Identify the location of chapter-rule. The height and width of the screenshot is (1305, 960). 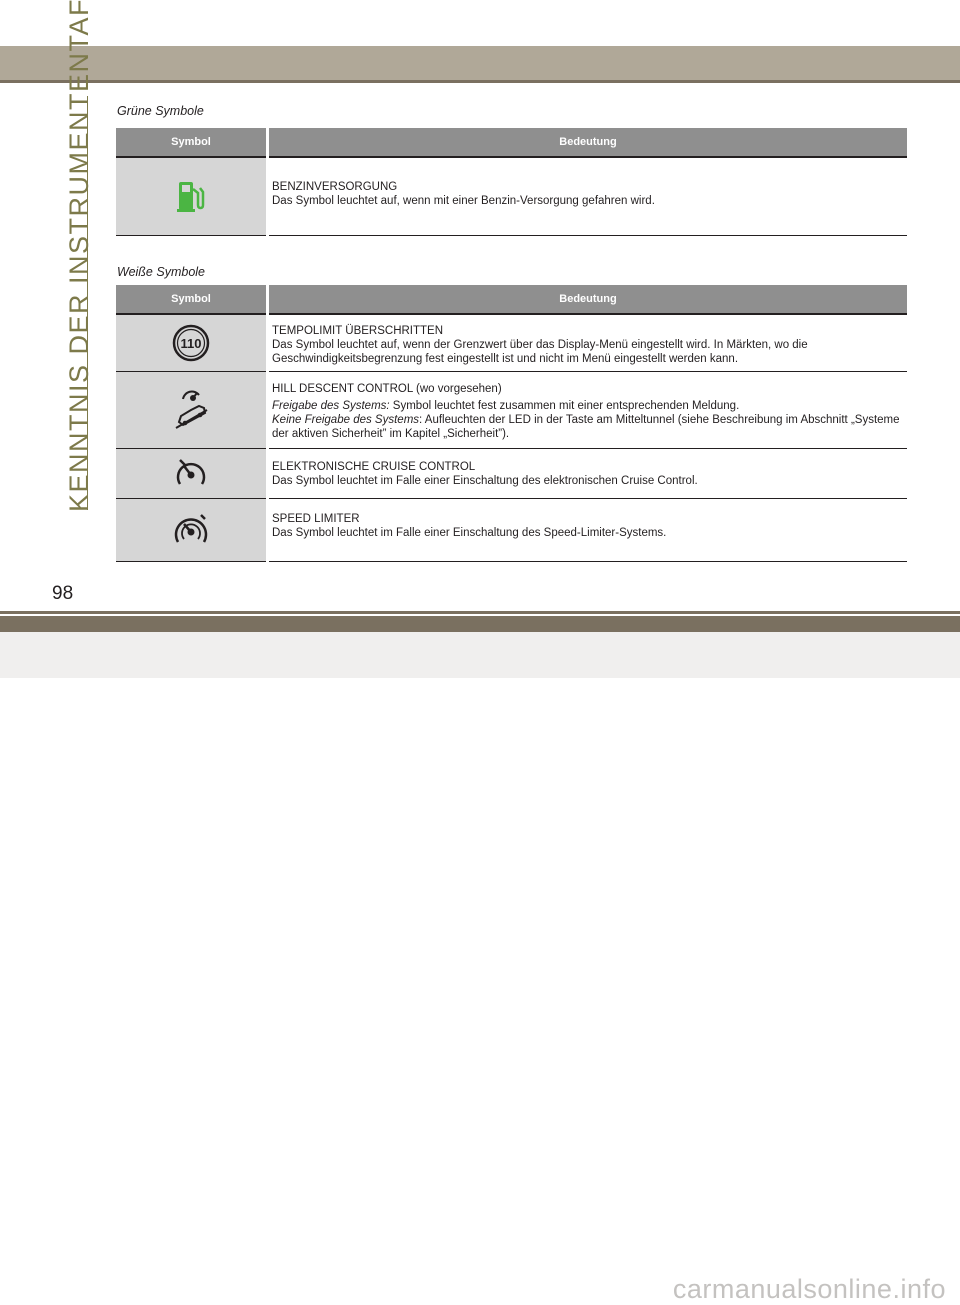
(87, 303).